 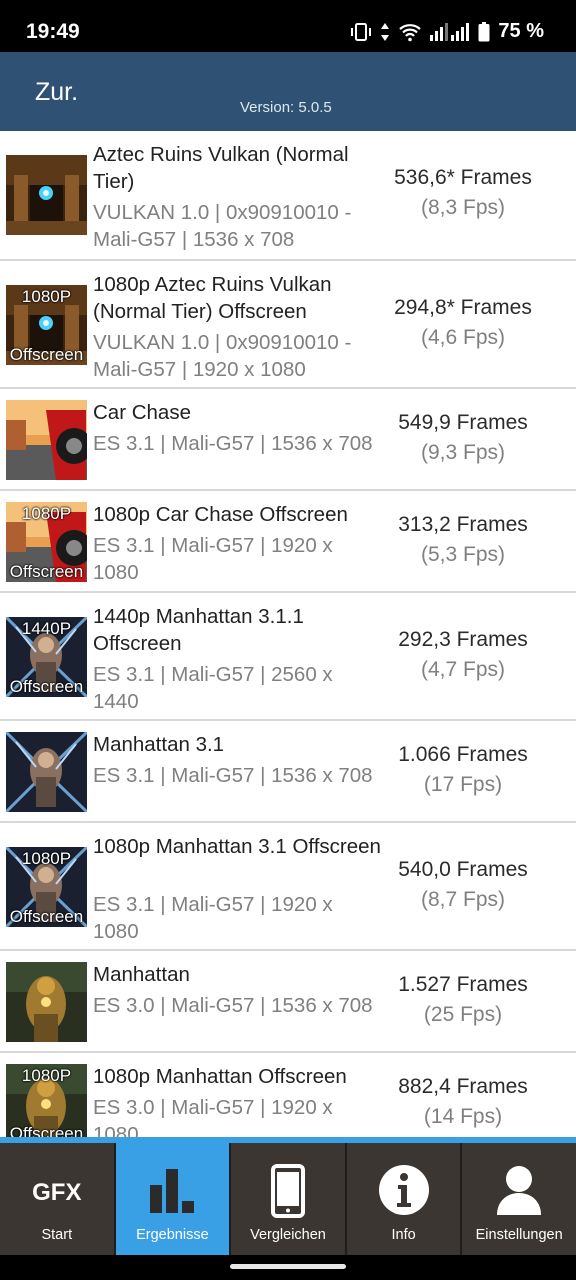 What do you see at coordinates (521, 31) in the screenshot?
I see `battery-percent: 75 %` at bounding box center [521, 31].